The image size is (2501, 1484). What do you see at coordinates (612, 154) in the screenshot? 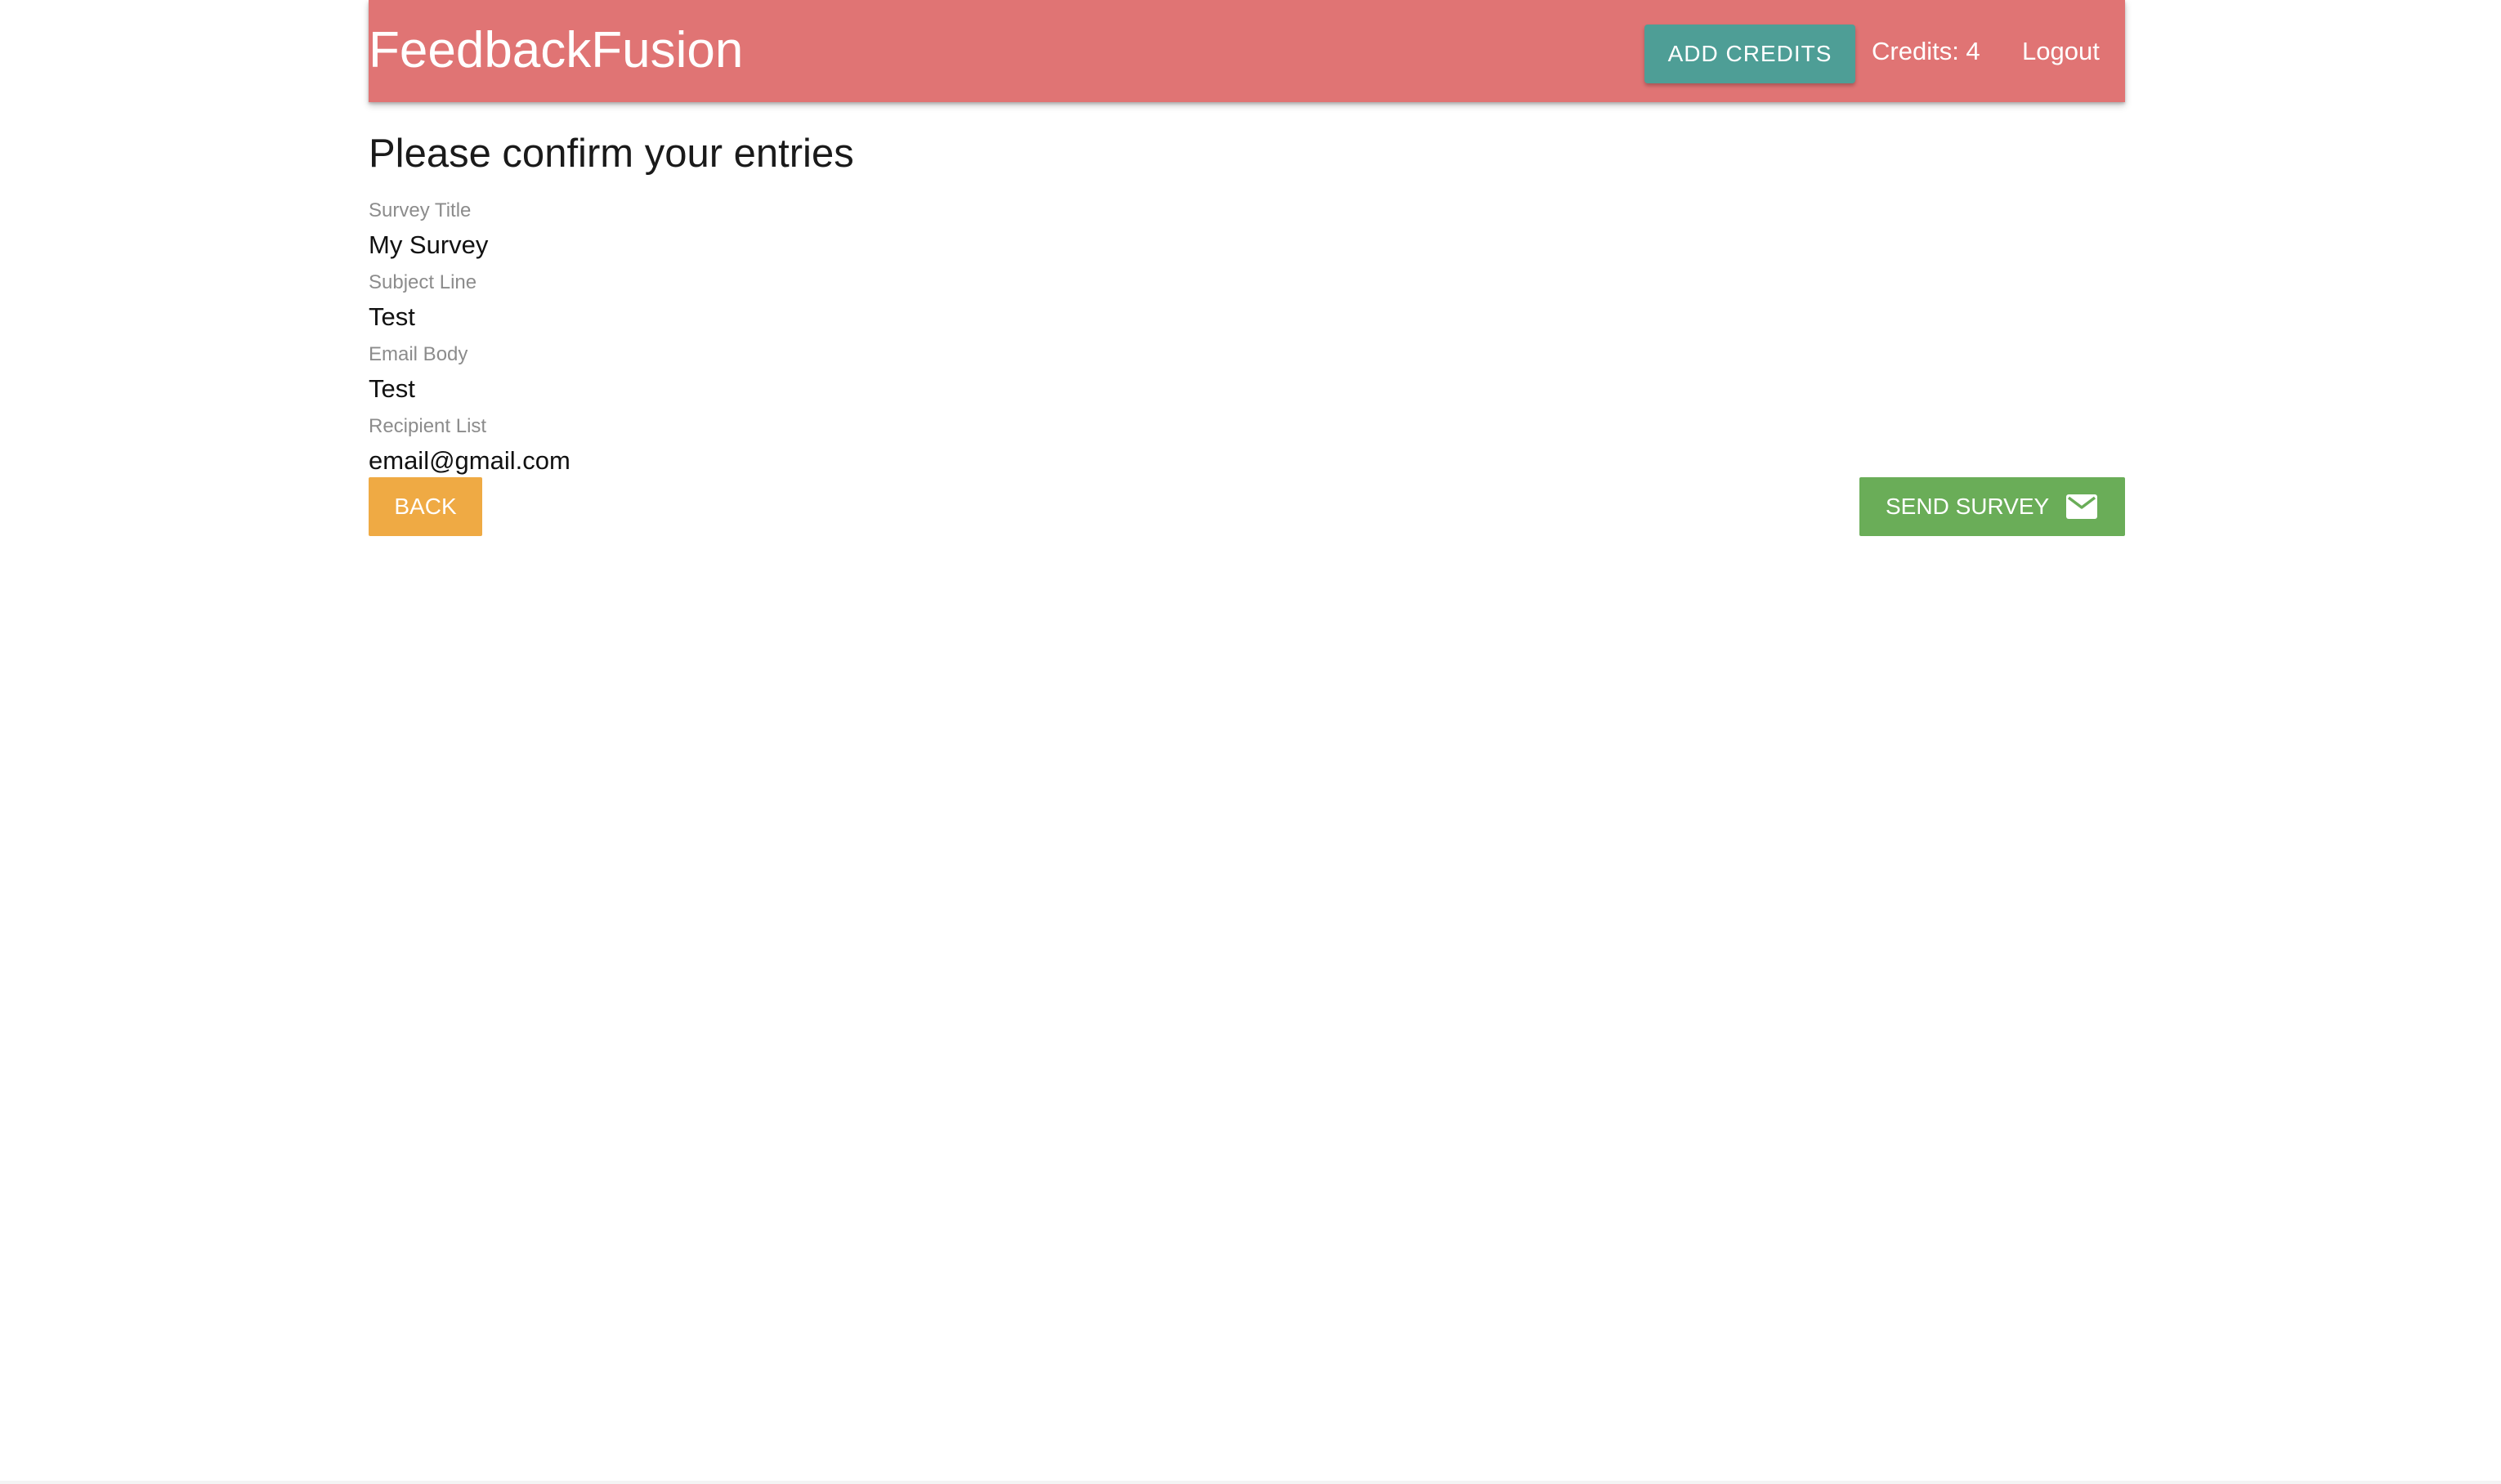
I see `page-title: Please confirm your entries` at bounding box center [612, 154].